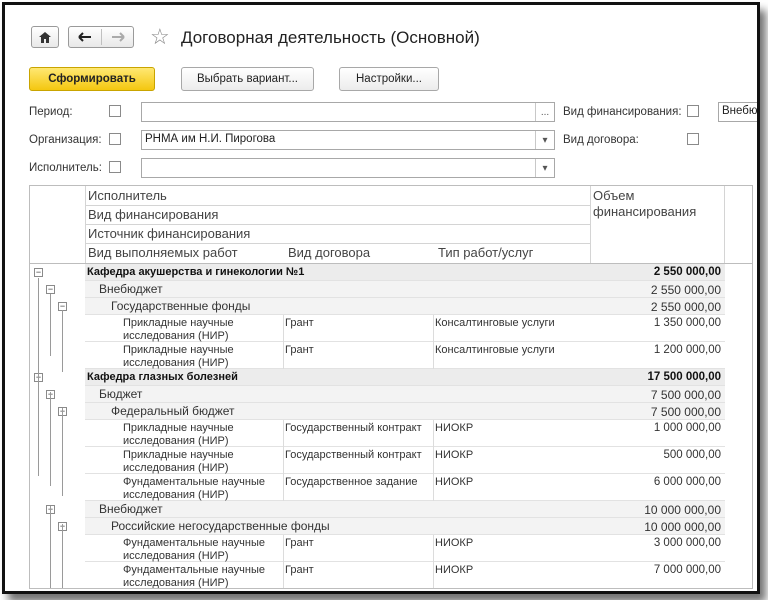 This screenshot has width=768, height=600. What do you see at coordinates (692, 455) in the screenshot?
I see `row-amount: 500 000,00` at bounding box center [692, 455].